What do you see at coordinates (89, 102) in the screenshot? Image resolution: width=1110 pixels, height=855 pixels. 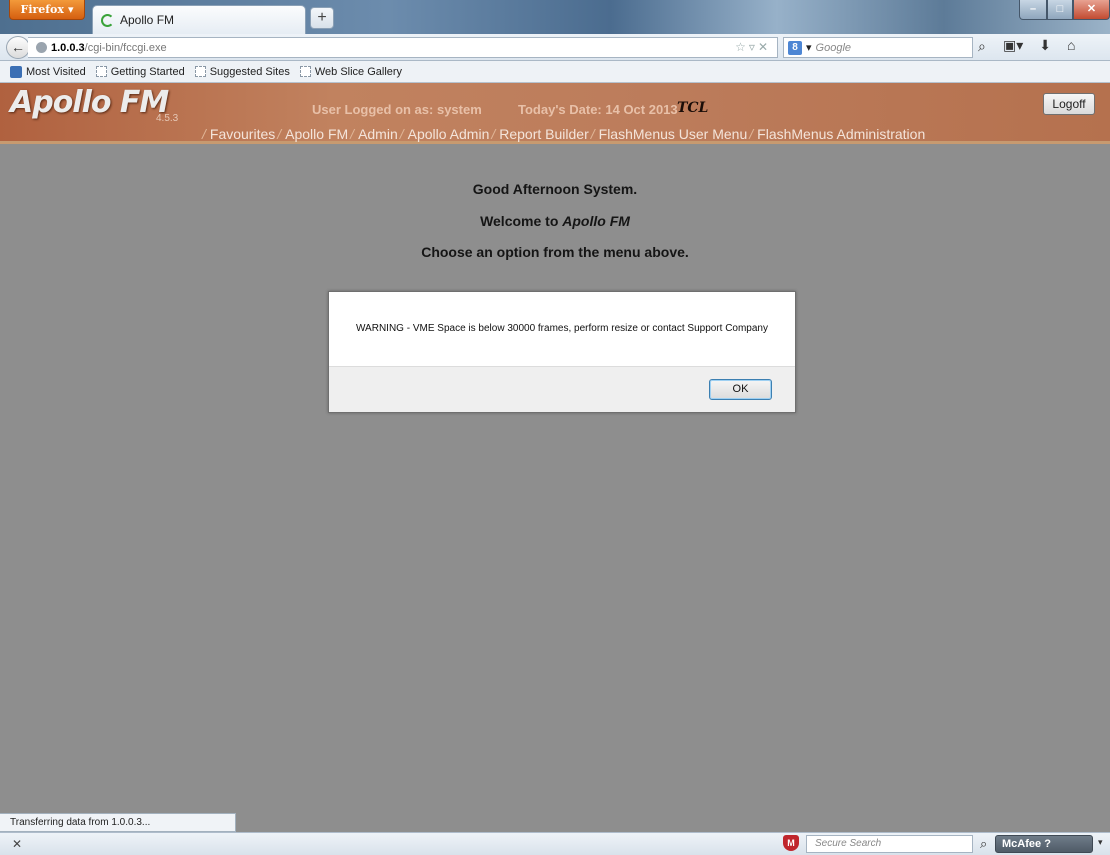 I see `app-logo: Apollo FM` at bounding box center [89, 102].